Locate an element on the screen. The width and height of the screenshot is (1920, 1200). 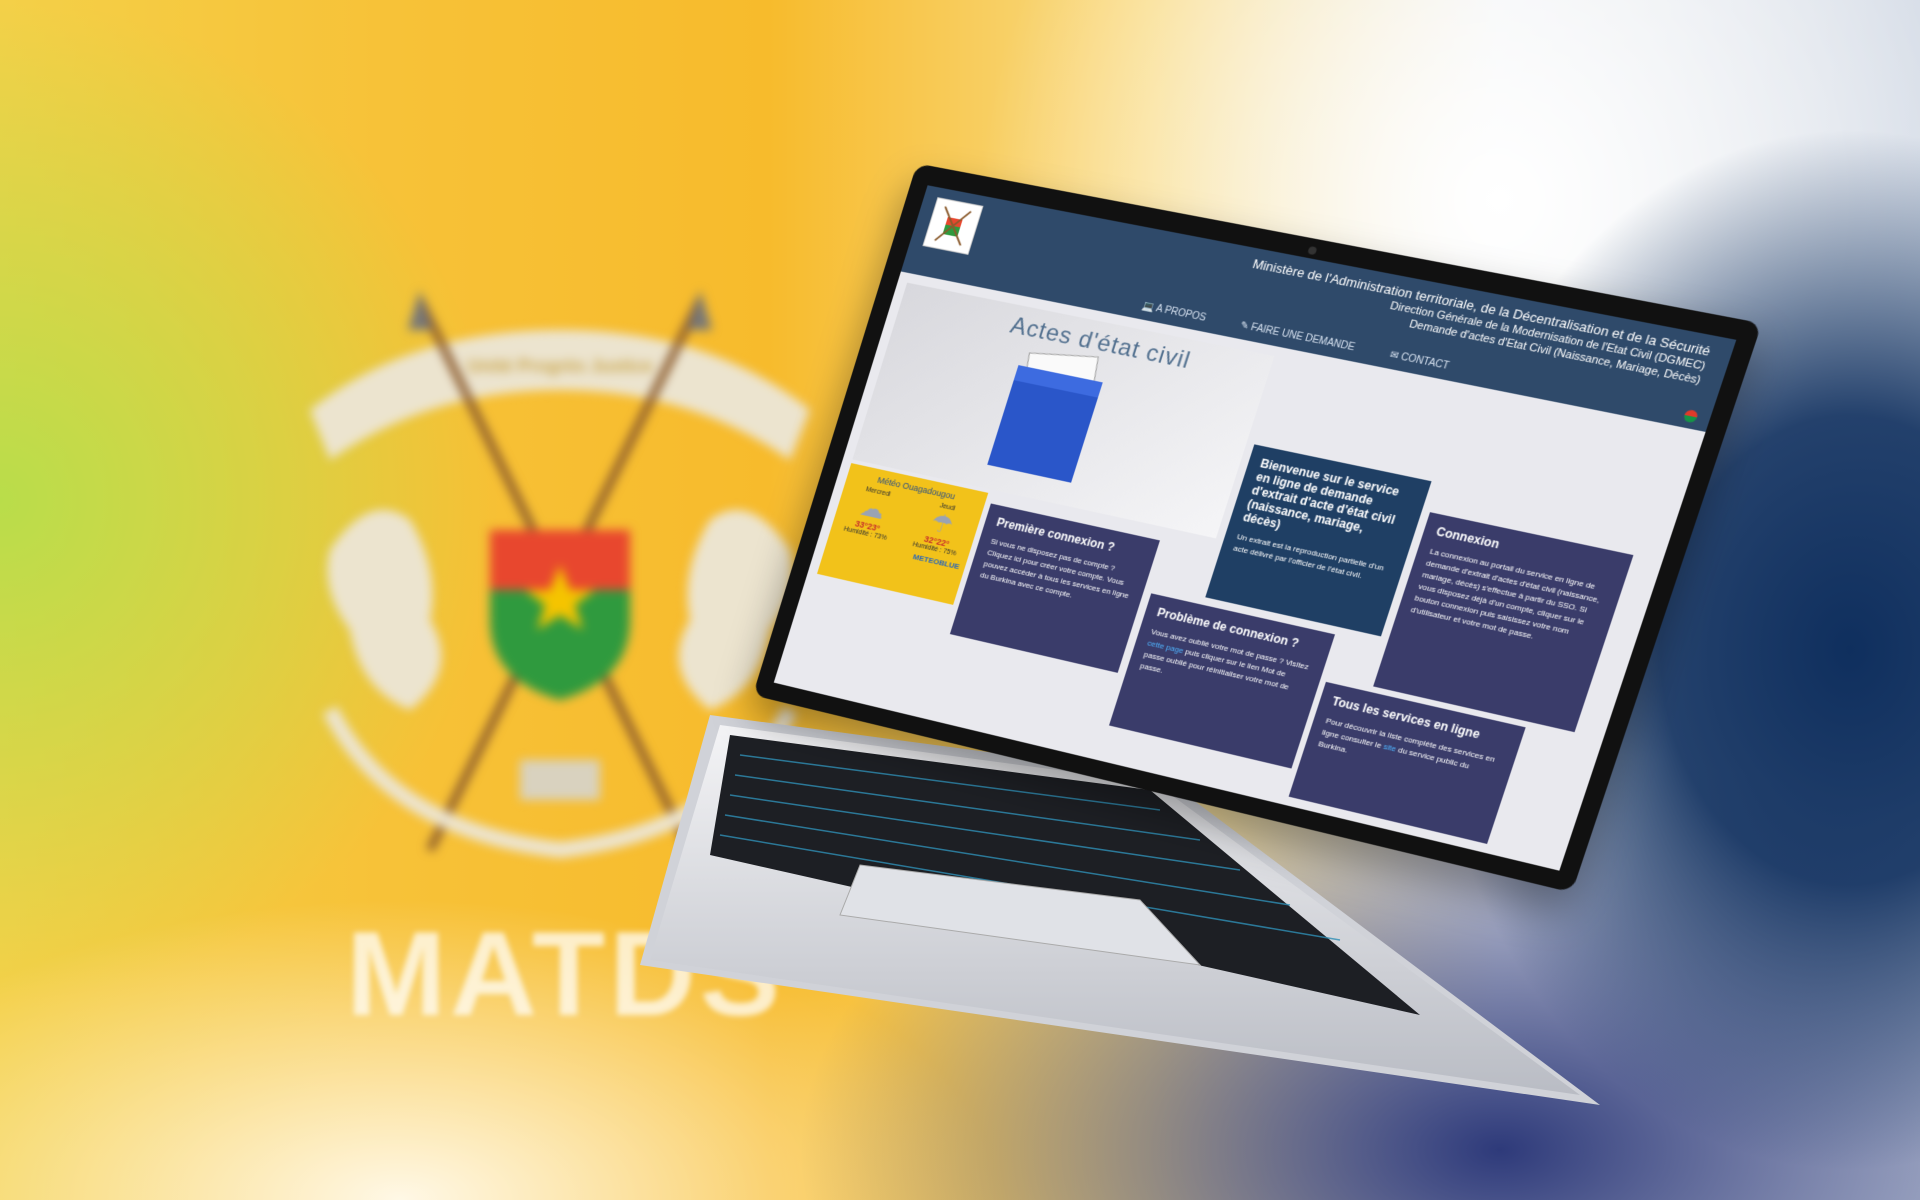
coat-of-arms-logo-icon is located at coordinates (953, 226).